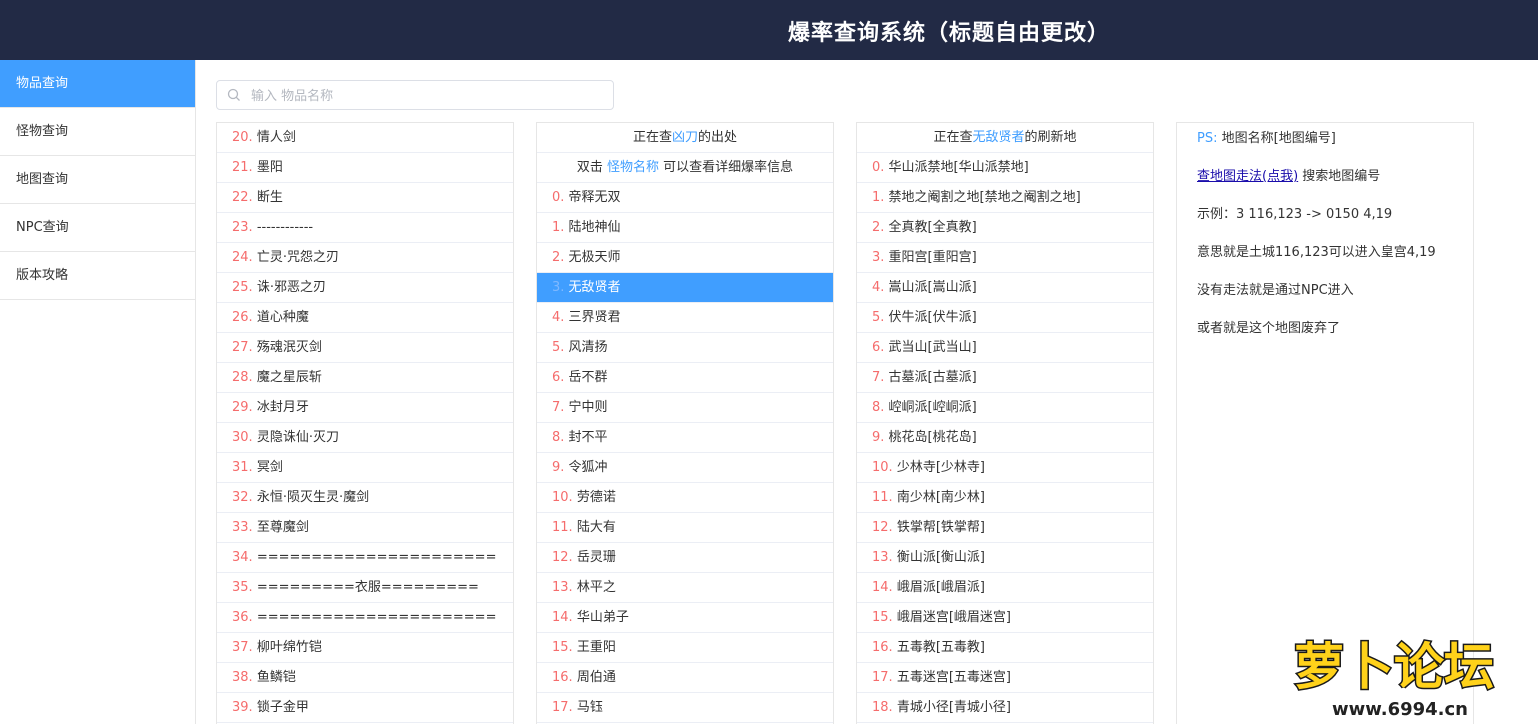  What do you see at coordinates (97, 276) in the screenshot?
I see `sidebar-item-version-guide: 版本攻略` at bounding box center [97, 276].